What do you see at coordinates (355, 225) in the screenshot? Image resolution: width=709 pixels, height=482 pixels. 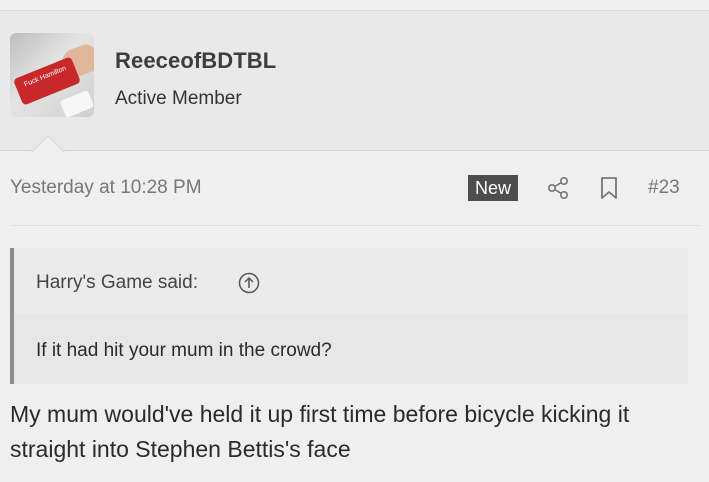 I see `divider` at bounding box center [355, 225].